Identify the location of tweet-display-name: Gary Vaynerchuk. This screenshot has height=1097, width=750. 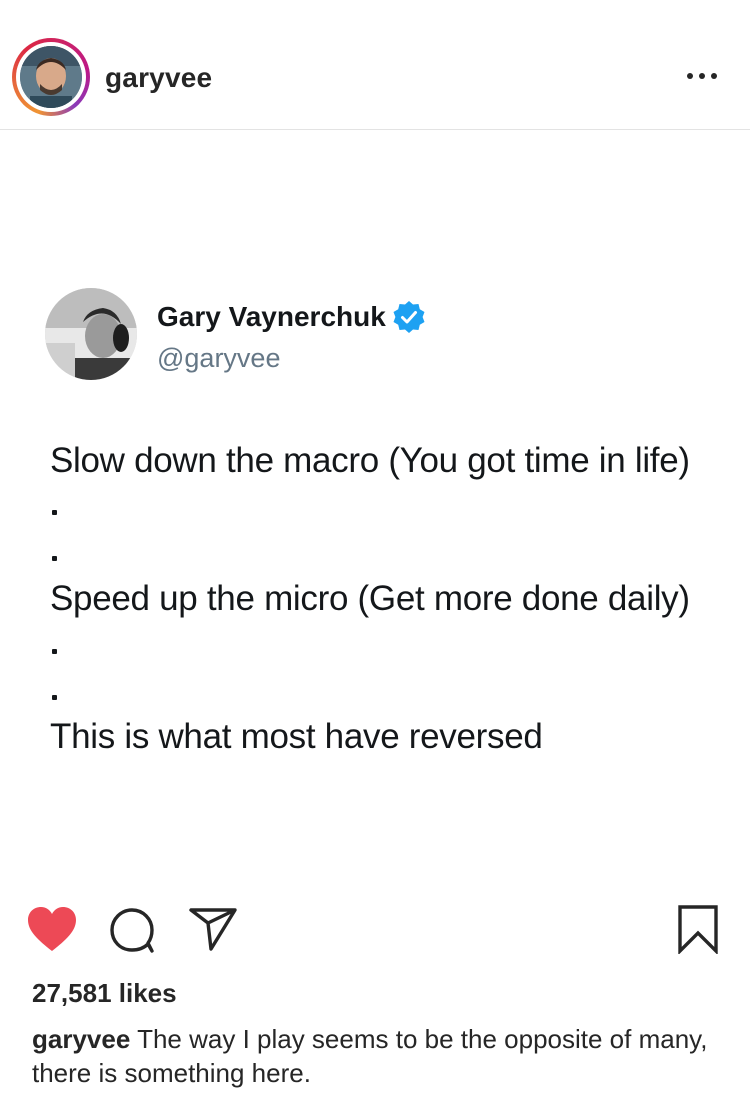
(271, 316).